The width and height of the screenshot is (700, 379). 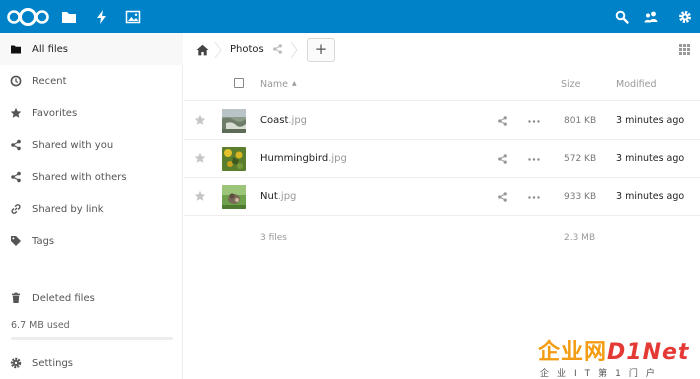 I want to click on sidebar-item-tags: Tags, so click(x=91, y=241).